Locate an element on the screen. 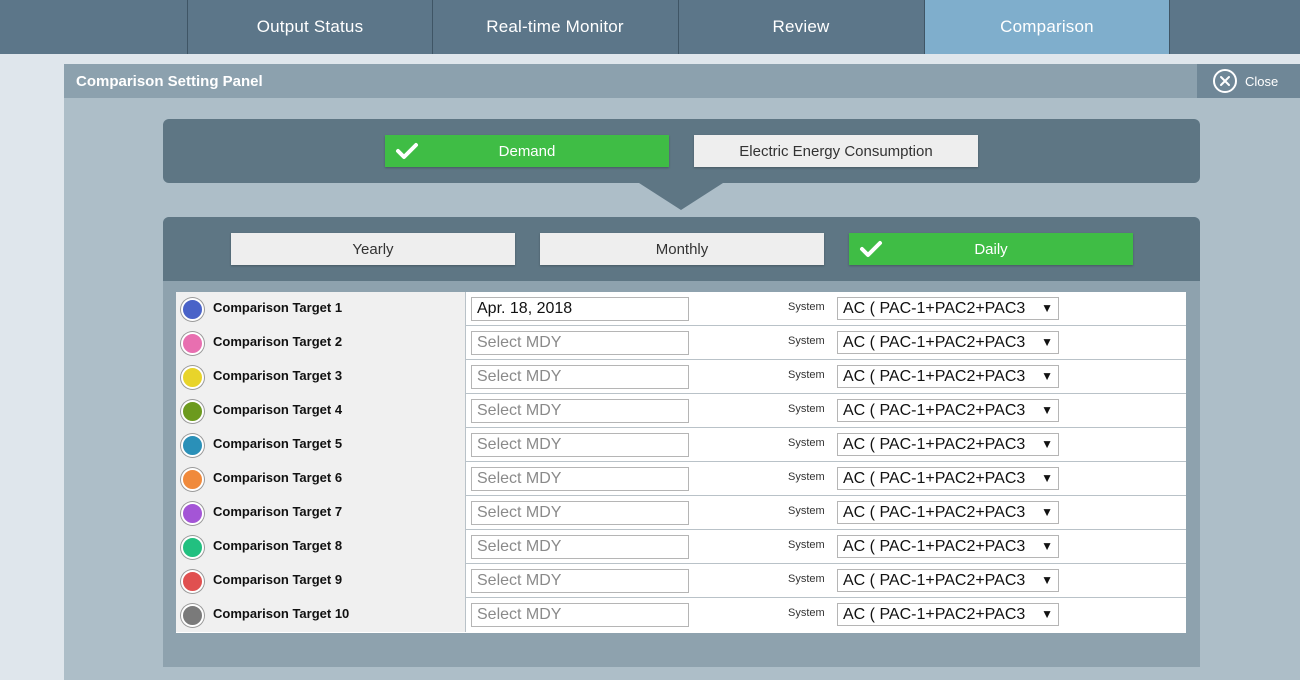  target-label-cell: Comparison Target 9 is located at coordinates (321, 581).